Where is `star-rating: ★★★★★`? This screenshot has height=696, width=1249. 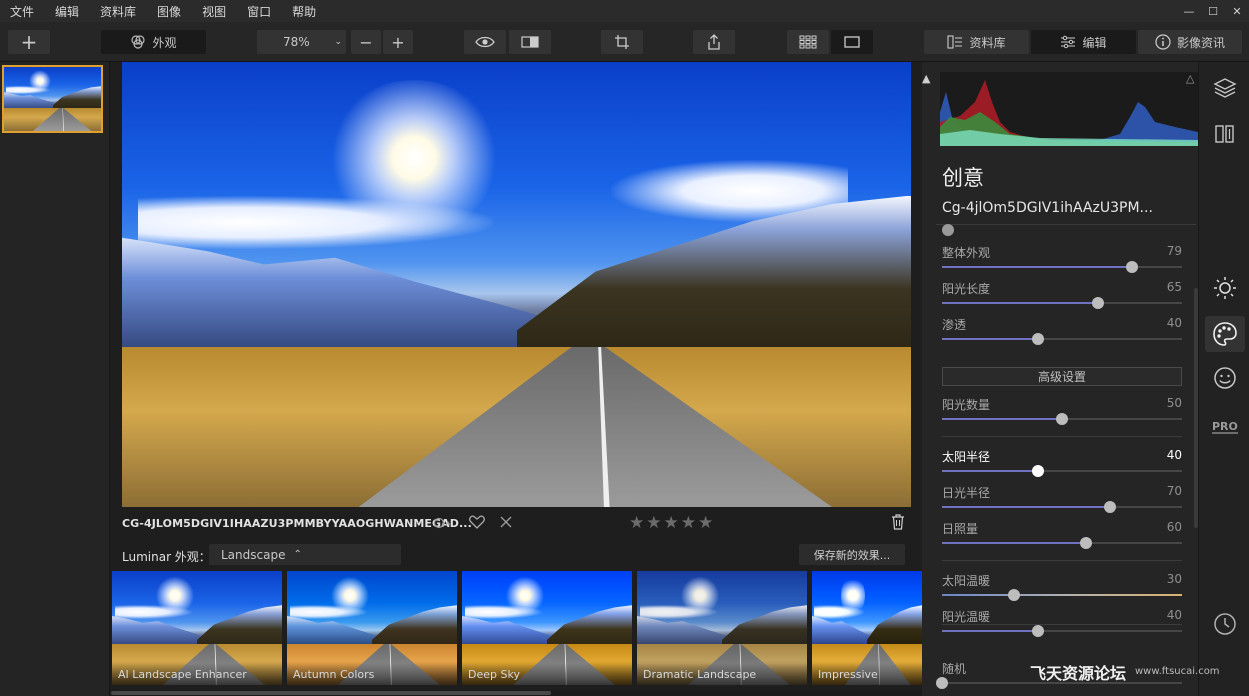 star-rating: ★★★★★ is located at coordinates (672, 523).